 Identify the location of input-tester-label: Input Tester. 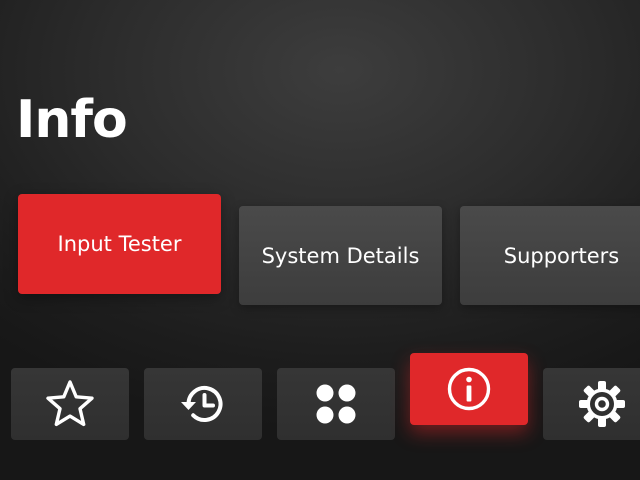
(119, 244).